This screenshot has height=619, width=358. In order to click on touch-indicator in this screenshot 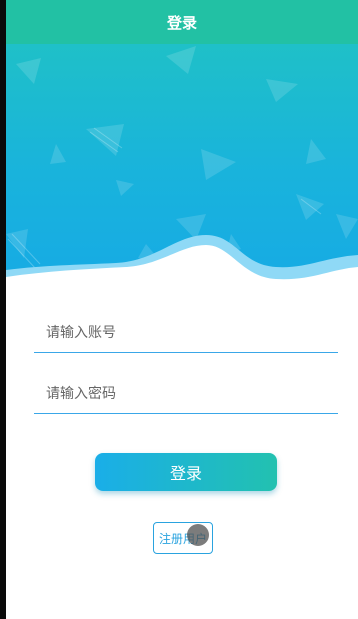, I will do `click(198, 535)`.